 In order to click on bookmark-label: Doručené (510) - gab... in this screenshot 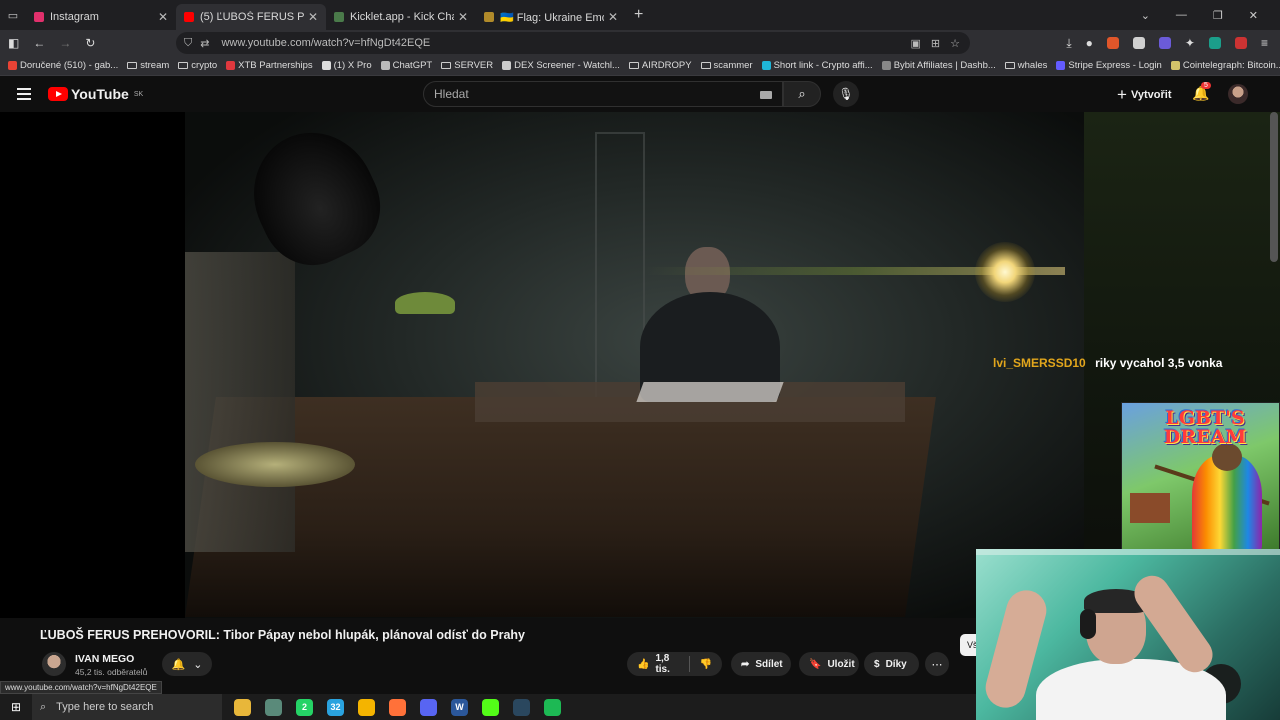, I will do `click(69, 65)`.